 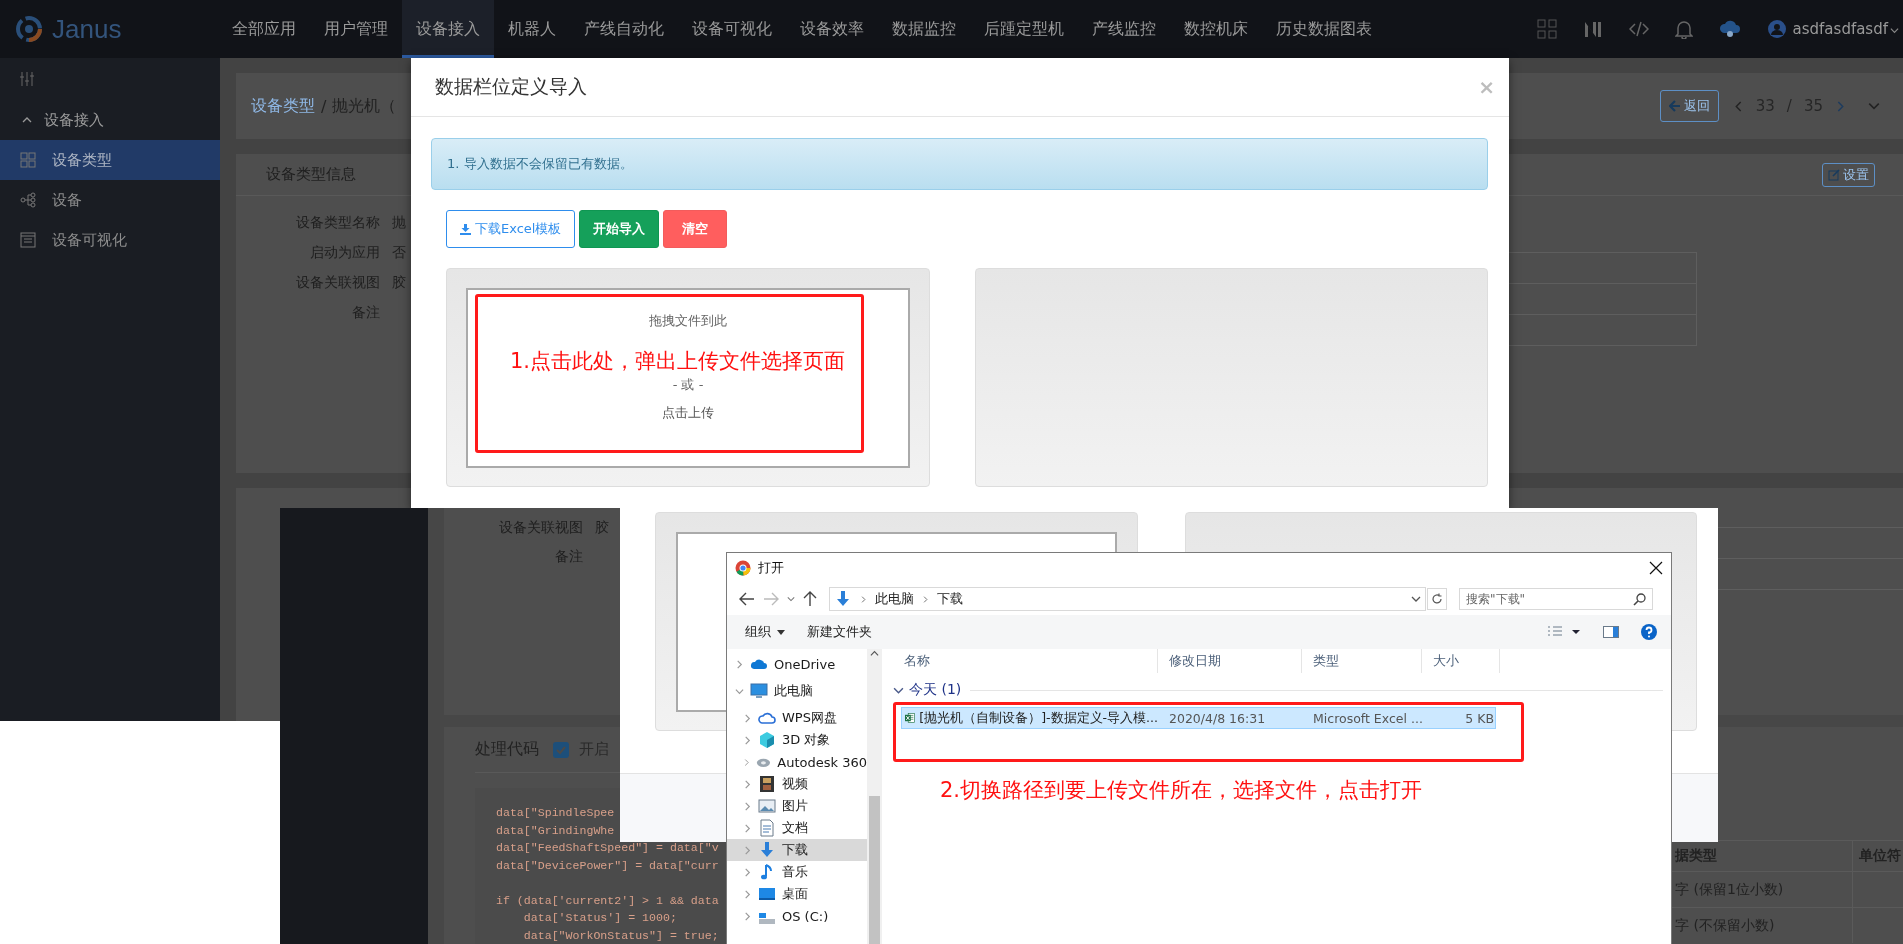 I want to click on nav-tab: 数据监控, so click(x=924, y=29).